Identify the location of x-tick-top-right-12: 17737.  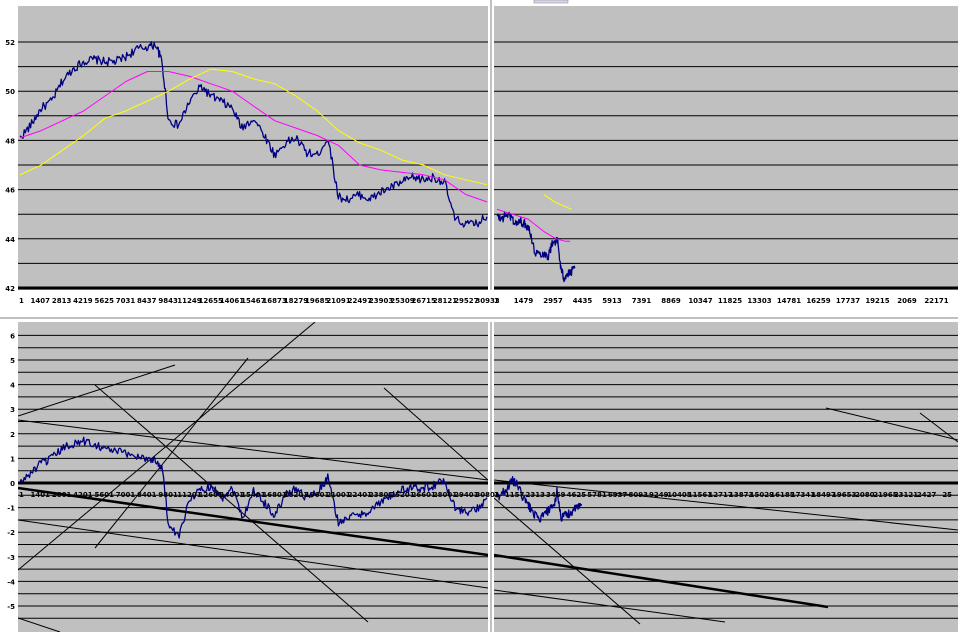
(848, 301).